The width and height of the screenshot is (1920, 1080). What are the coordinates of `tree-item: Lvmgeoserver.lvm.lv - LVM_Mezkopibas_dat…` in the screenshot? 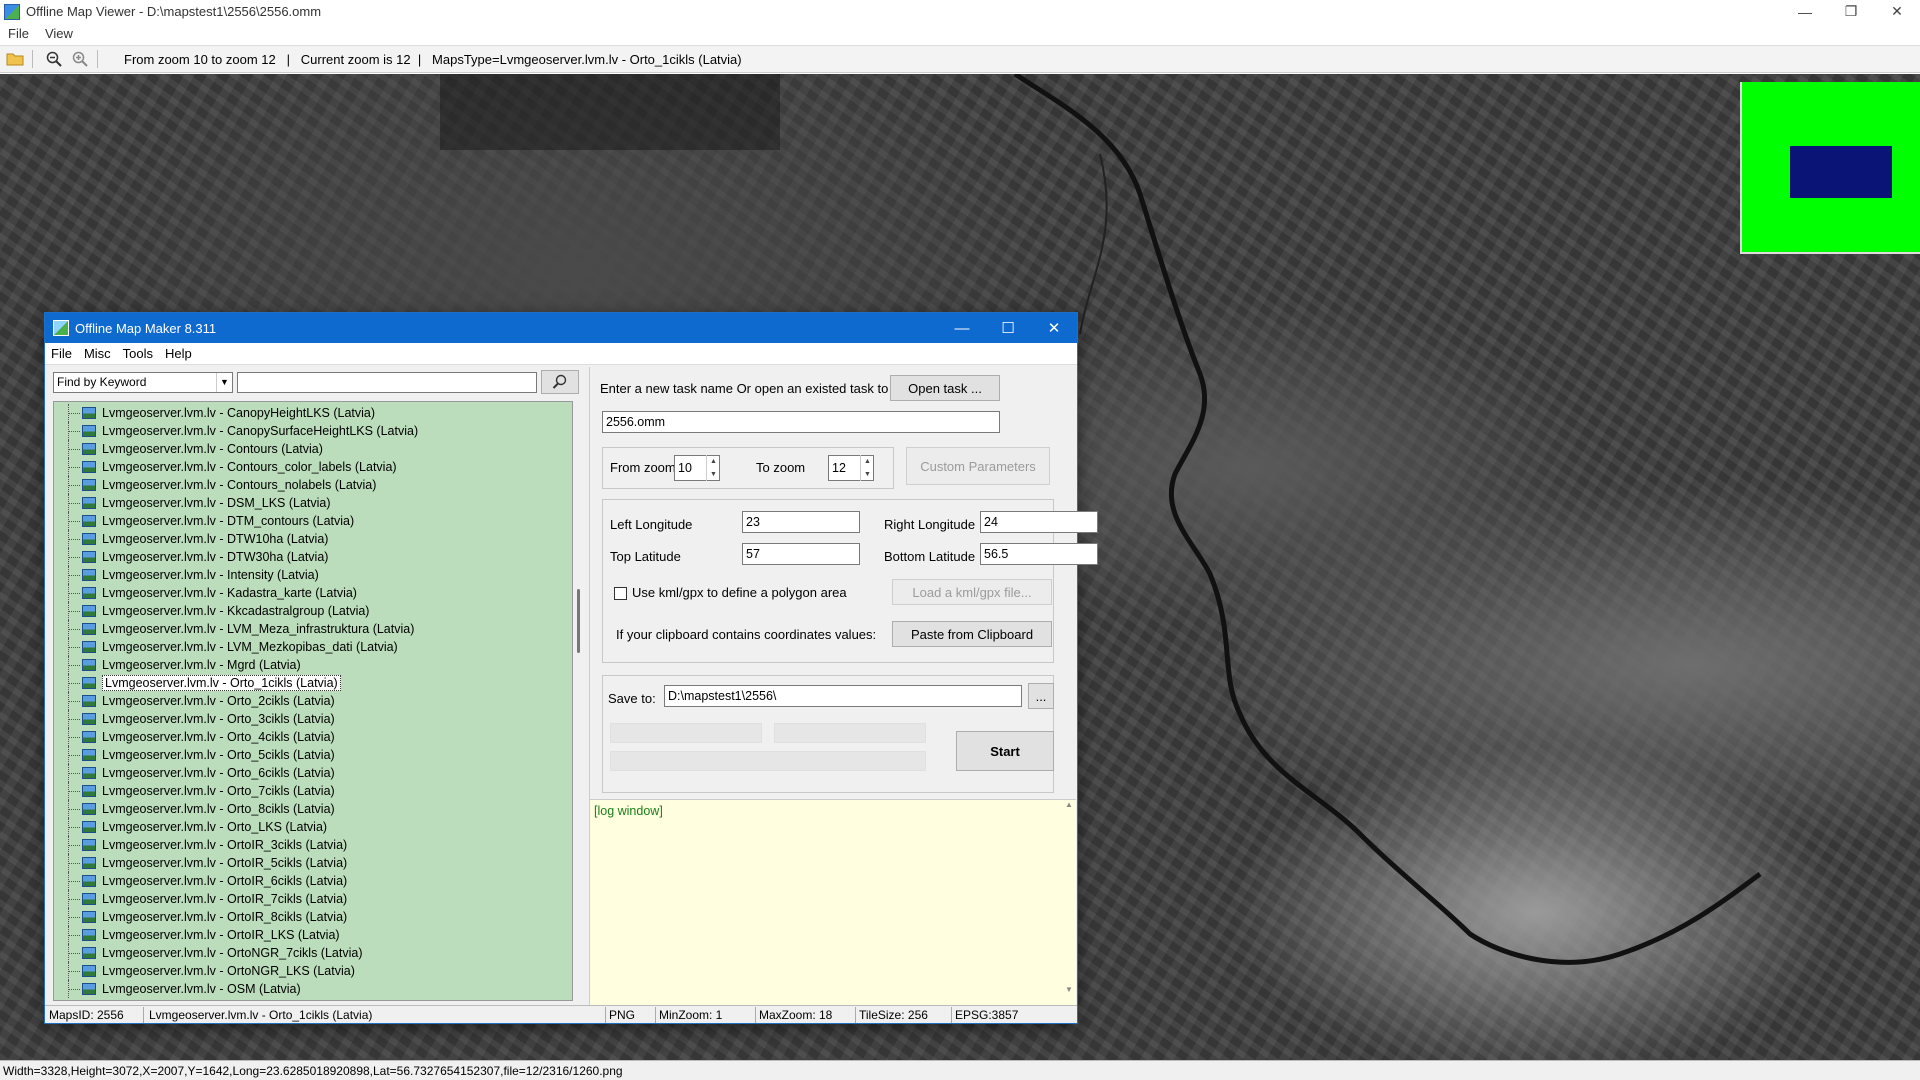 It's located at (313, 647).